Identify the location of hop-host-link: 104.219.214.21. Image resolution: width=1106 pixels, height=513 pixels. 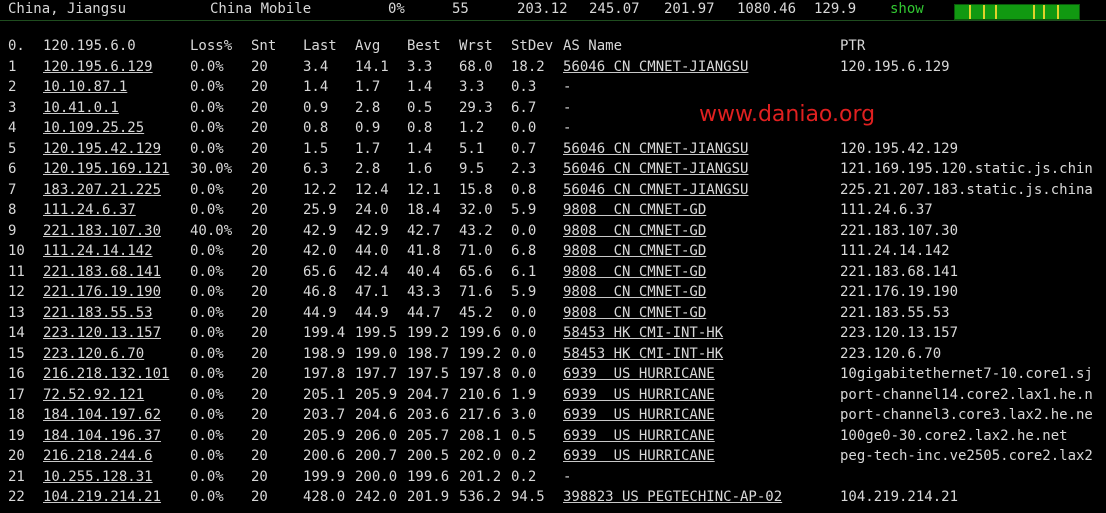
(102, 497).